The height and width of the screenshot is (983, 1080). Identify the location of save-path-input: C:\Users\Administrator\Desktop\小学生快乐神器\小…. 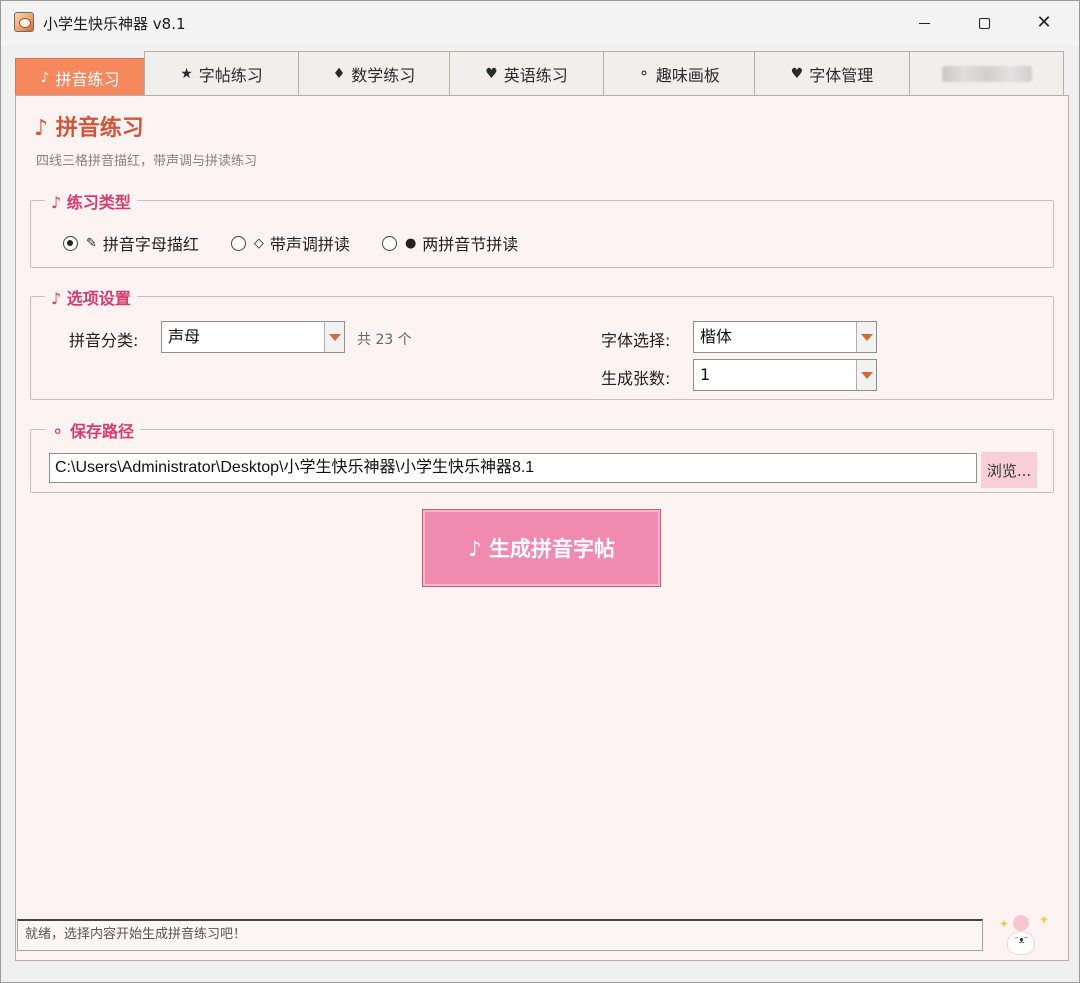
(513, 468).